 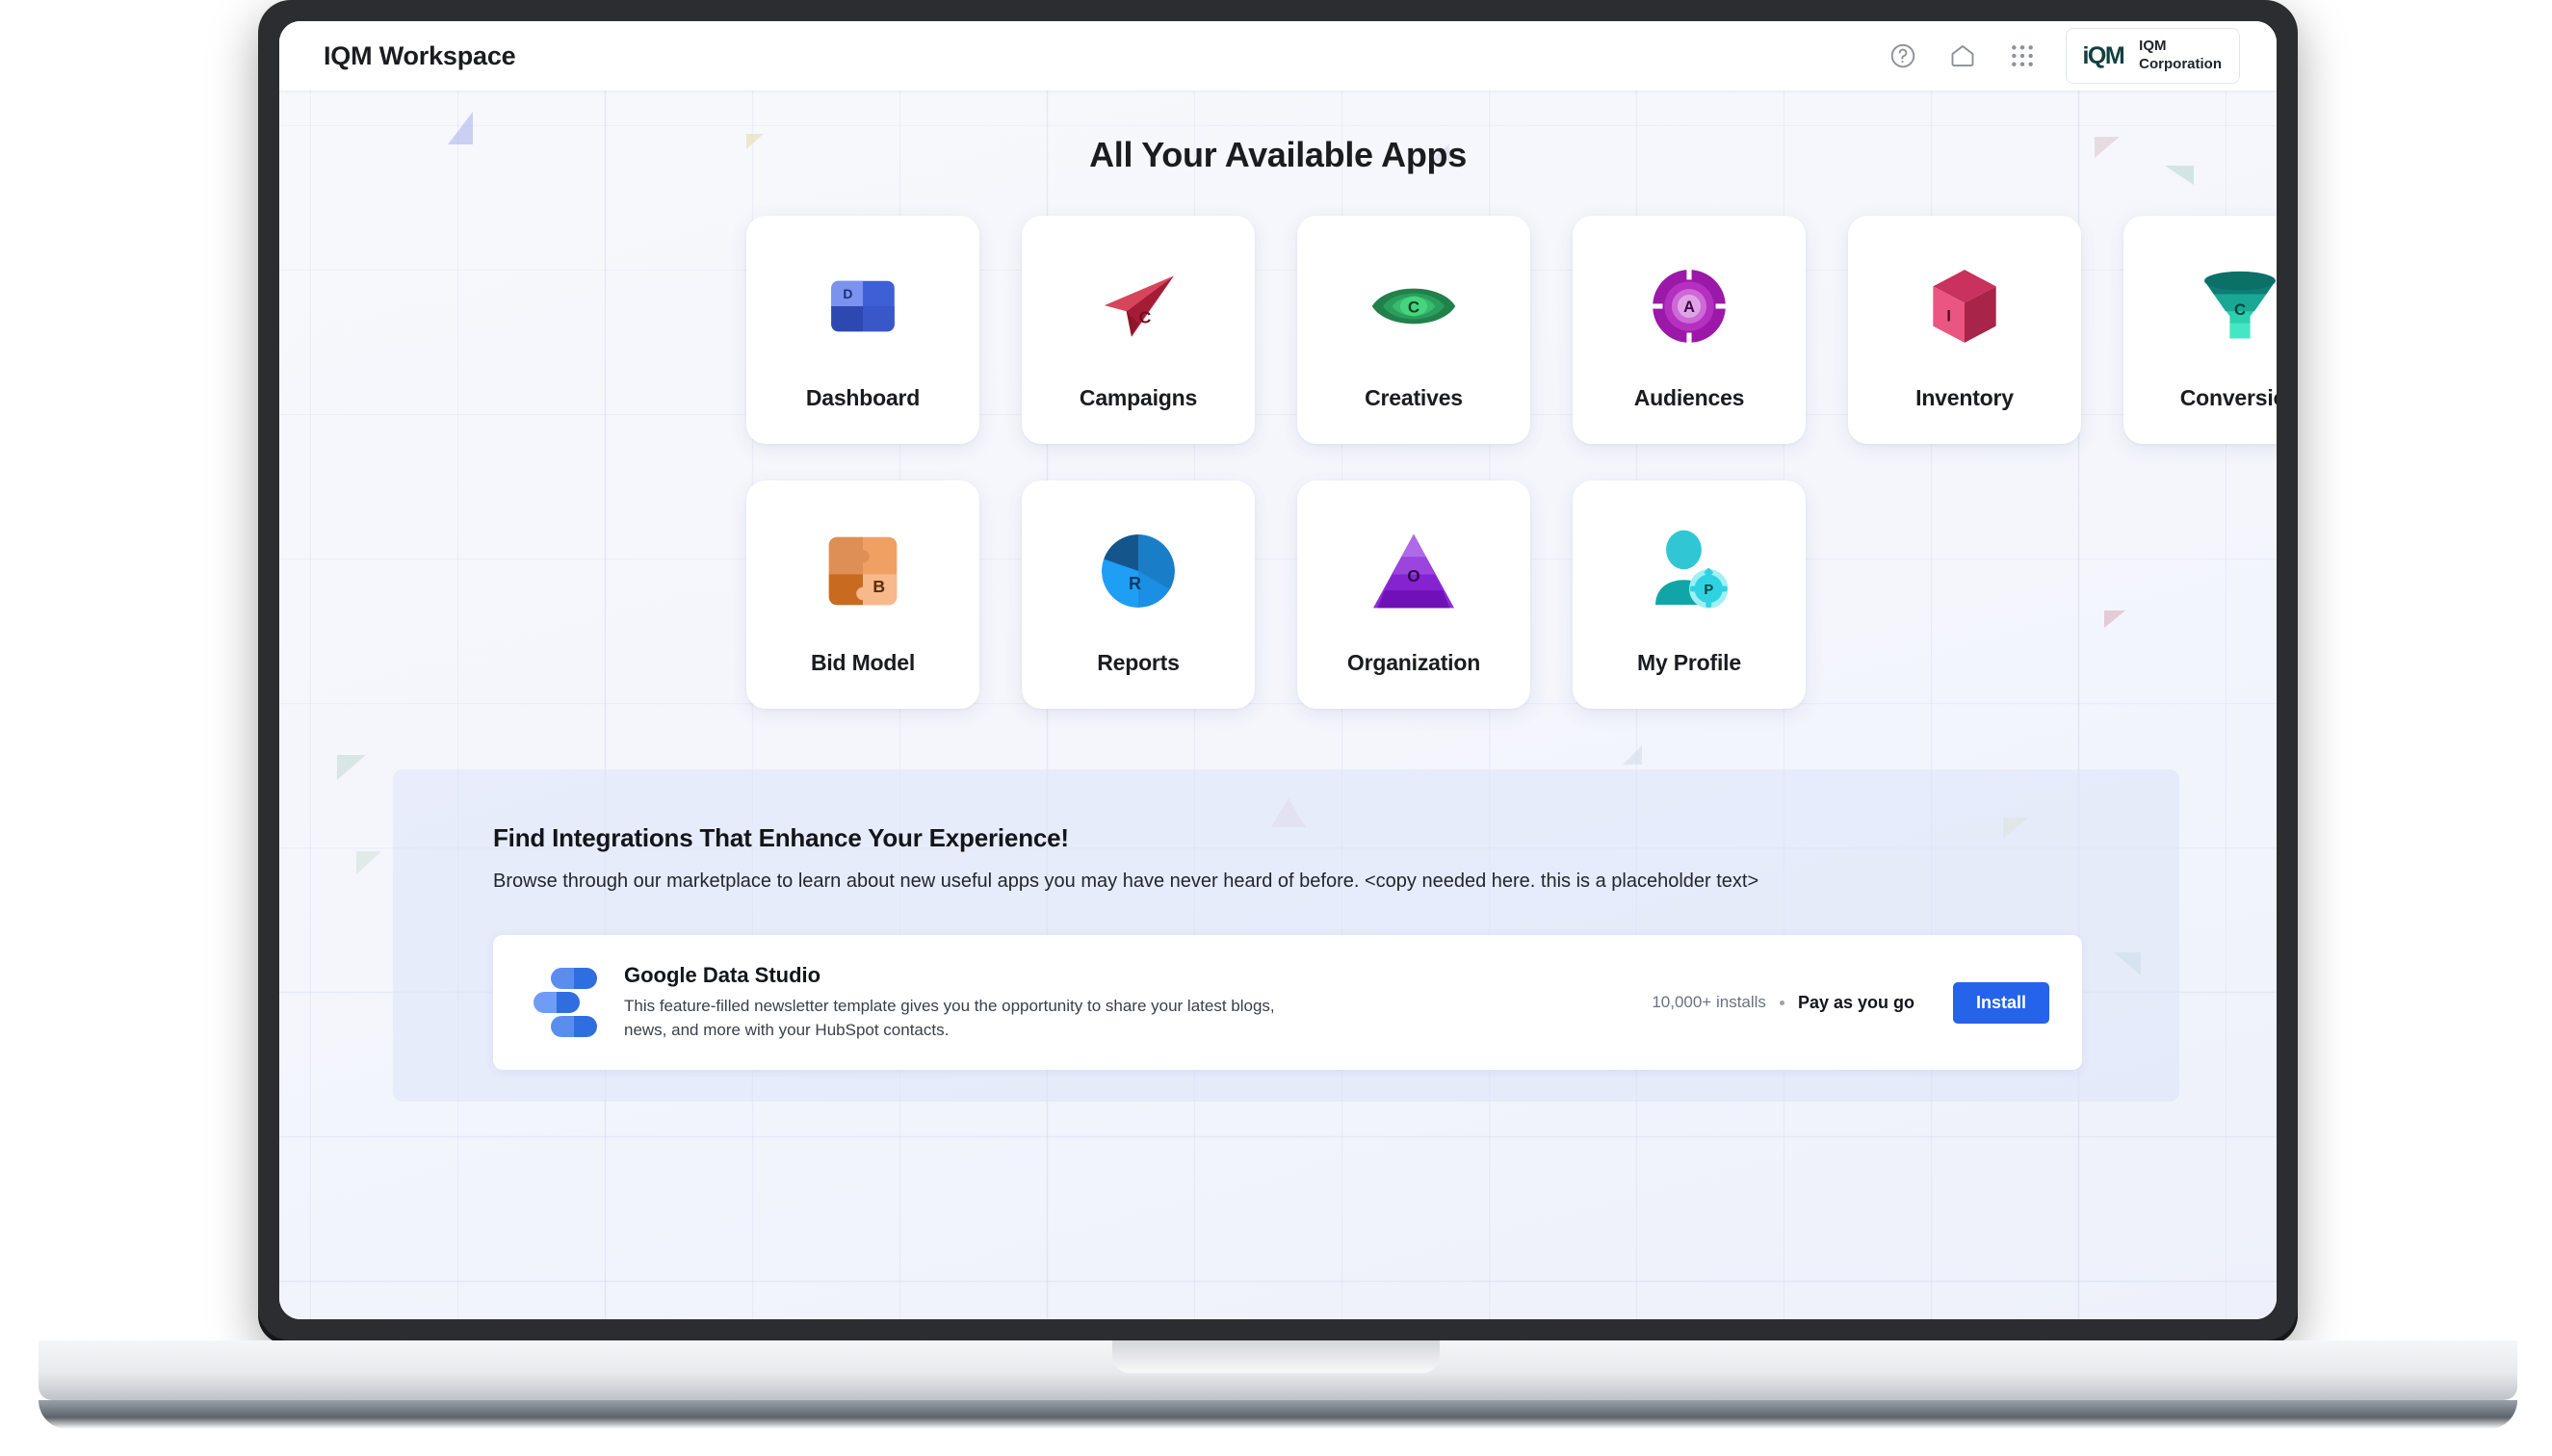 I want to click on app-label: Conversion, so click(x=2228, y=397).